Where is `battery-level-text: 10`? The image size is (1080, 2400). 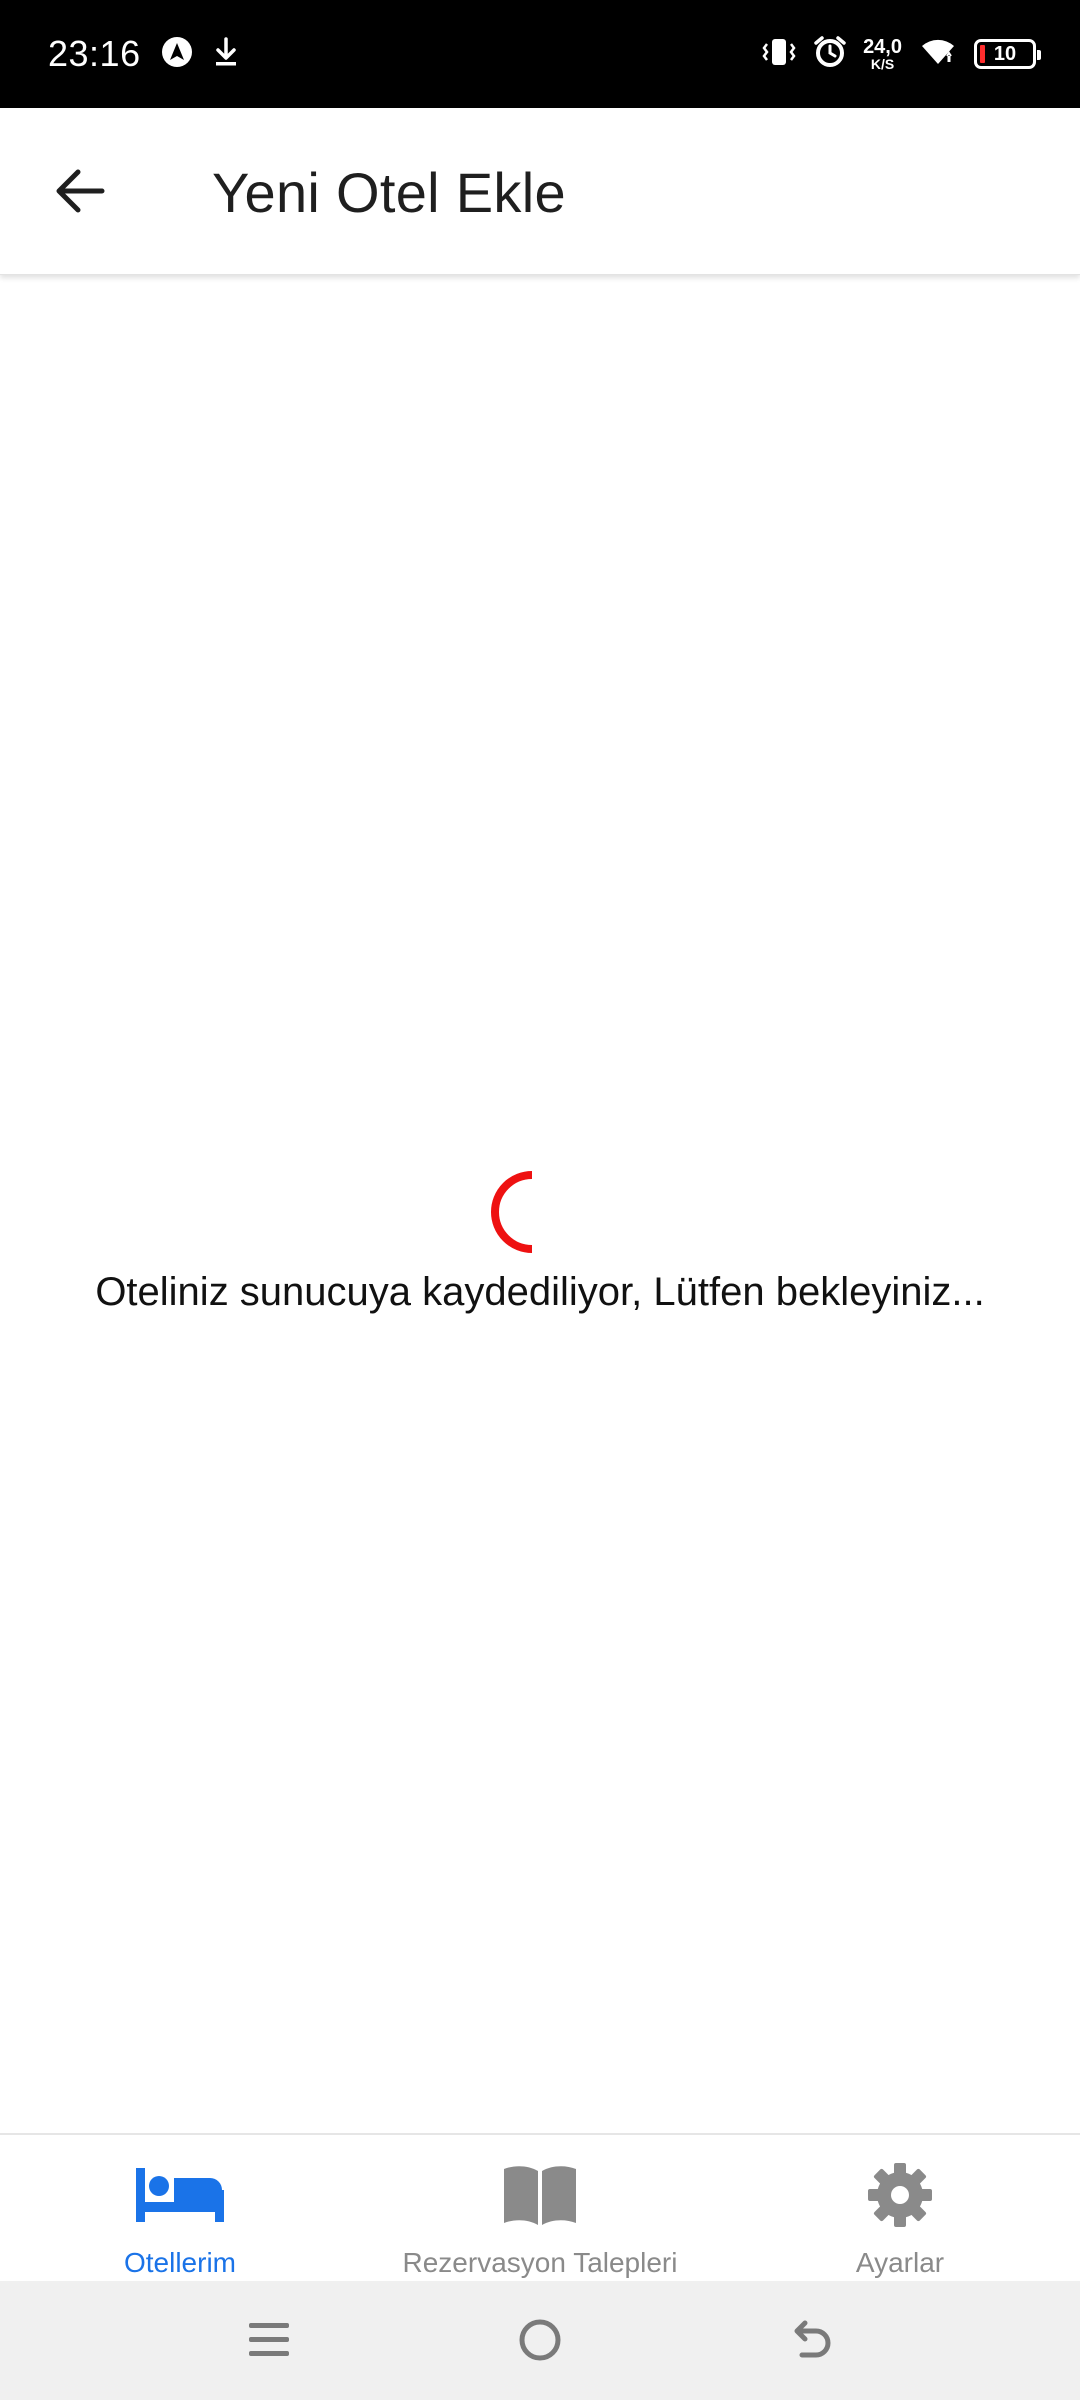
battery-level-text: 10 is located at coordinates (1005, 53).